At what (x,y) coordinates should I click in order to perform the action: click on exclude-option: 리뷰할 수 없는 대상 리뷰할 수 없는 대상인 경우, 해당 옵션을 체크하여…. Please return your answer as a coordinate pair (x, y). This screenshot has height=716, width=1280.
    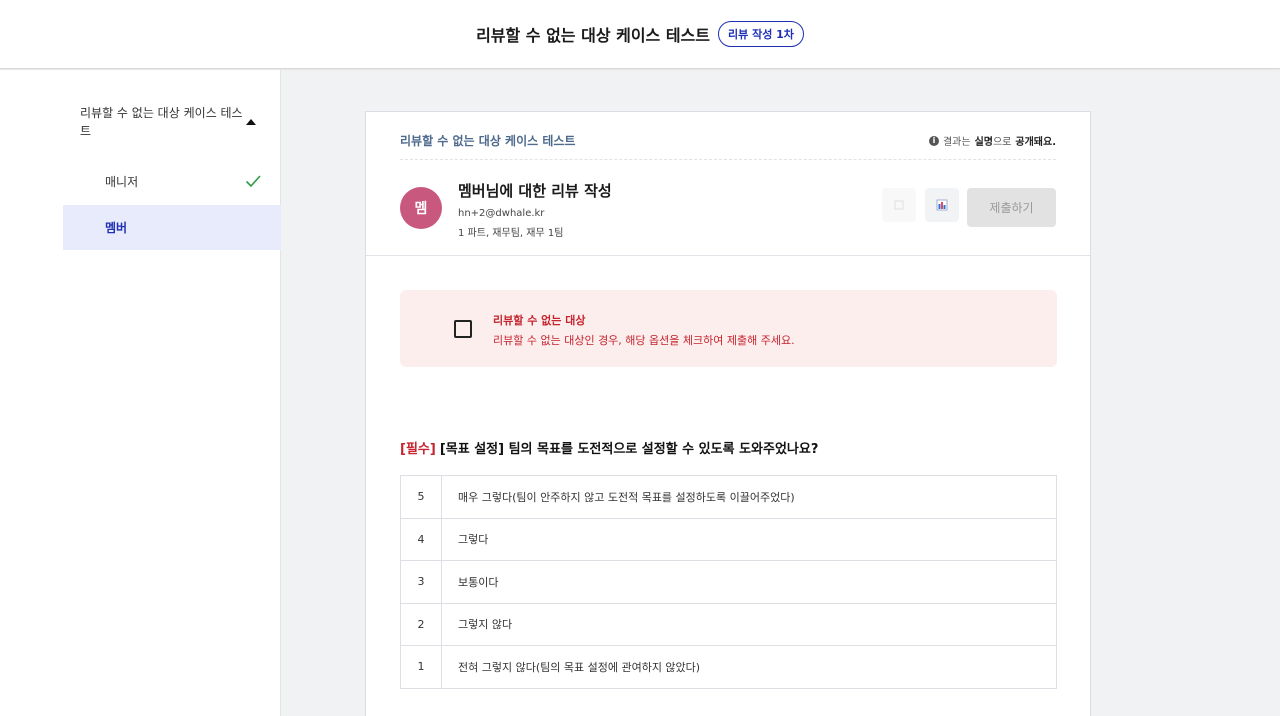
    Looking at the image, I should click on (728, 328).